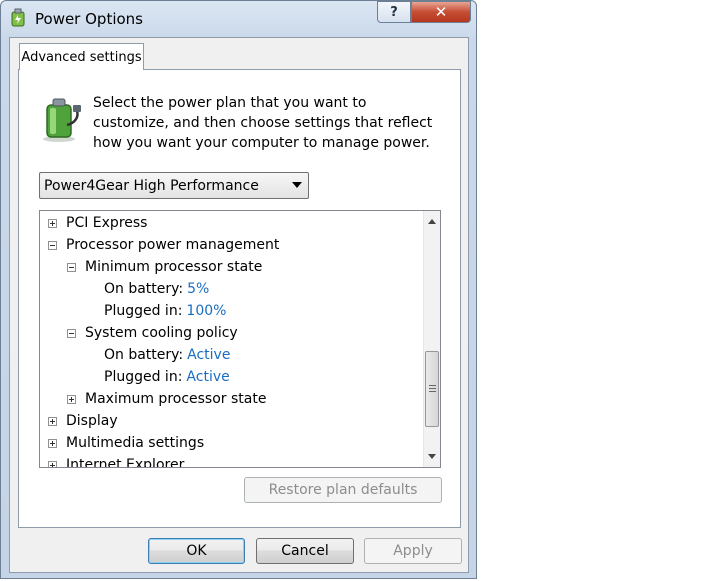 This screenshot has width=720, height=581. I want to click on tree-item-label: Processor power management, so click(173, 245).